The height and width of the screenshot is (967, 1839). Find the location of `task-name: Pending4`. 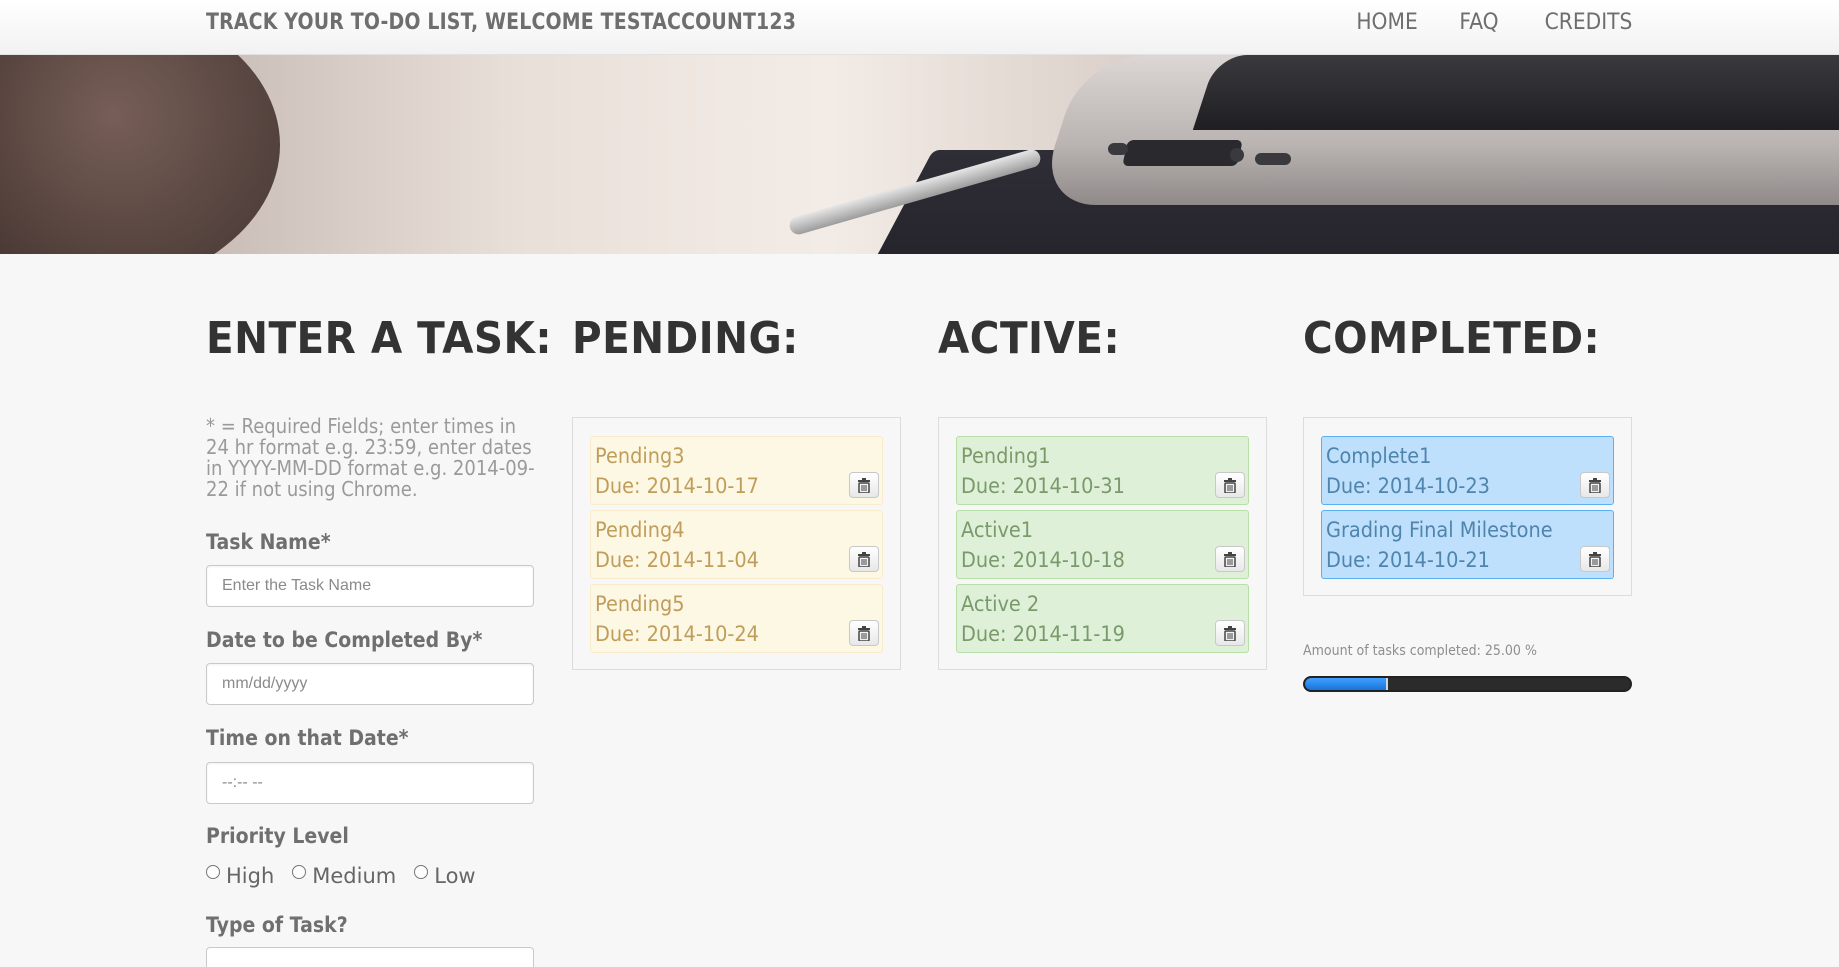

task-name: Pending4 is located at coordinates (640, 530).